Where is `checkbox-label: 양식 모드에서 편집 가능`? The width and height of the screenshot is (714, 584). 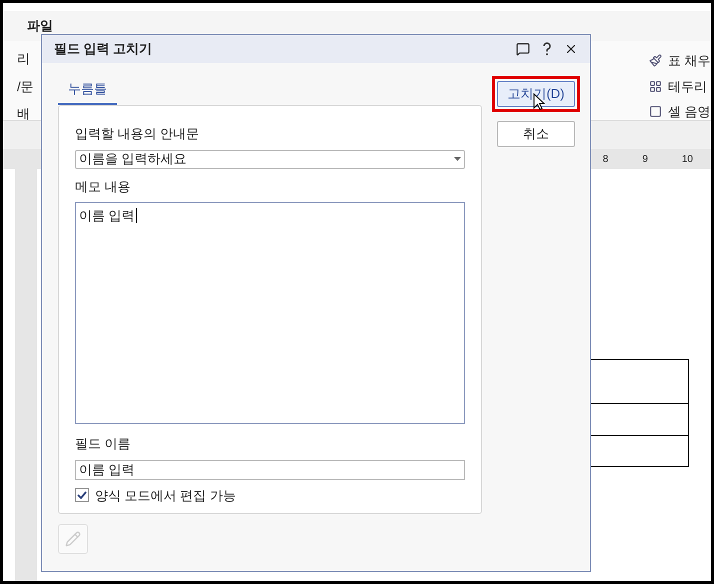
checkbox-label: 양식 모드에서 편집 가능 is located at coordinates (165, 495).